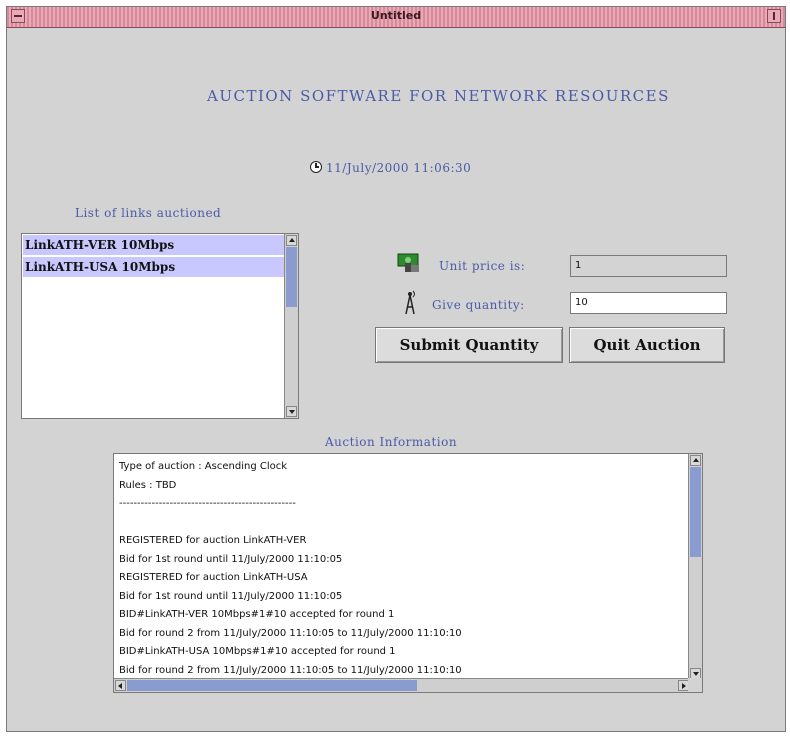  I want to click on window-title: Untitled, so click(396, 15).